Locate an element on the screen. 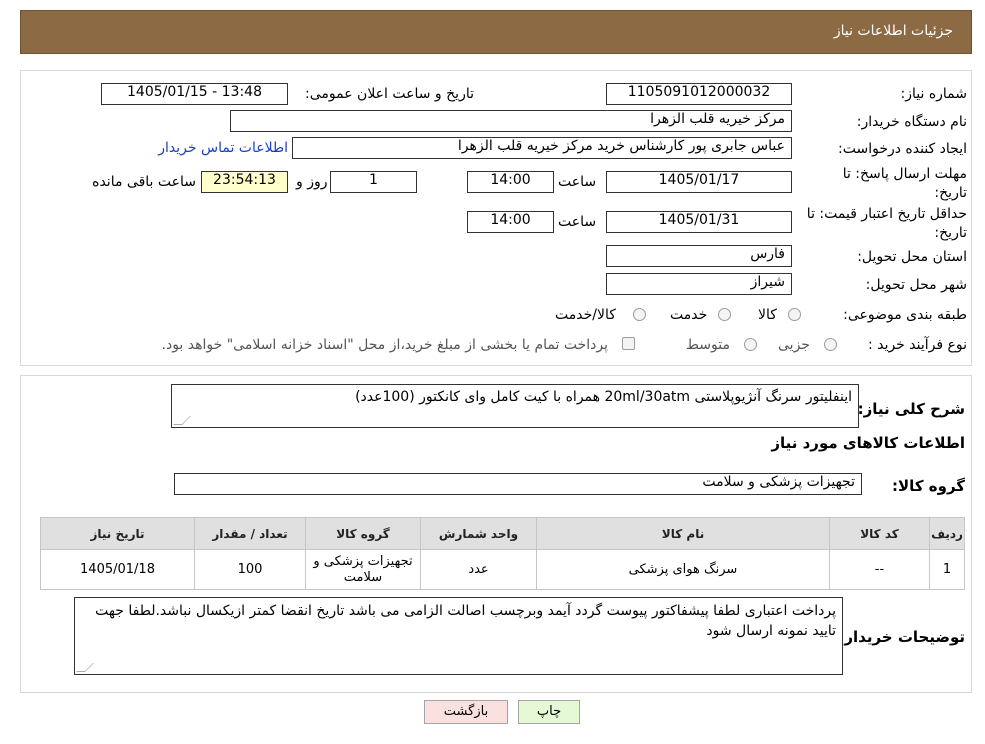 This screenshot has width=985, height=744. creator-label: ایجاد کننده درخواست: is located at coordinates (902, 149).